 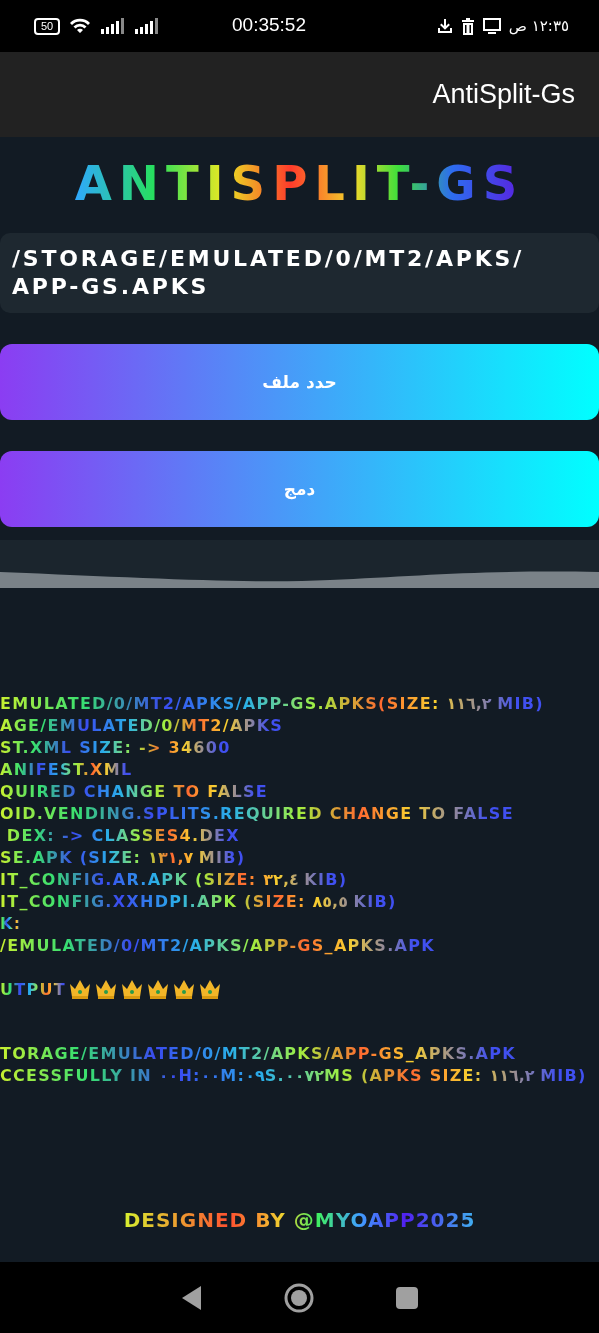 I want to click on battery-icon: 50, so click(x=47, y=26).